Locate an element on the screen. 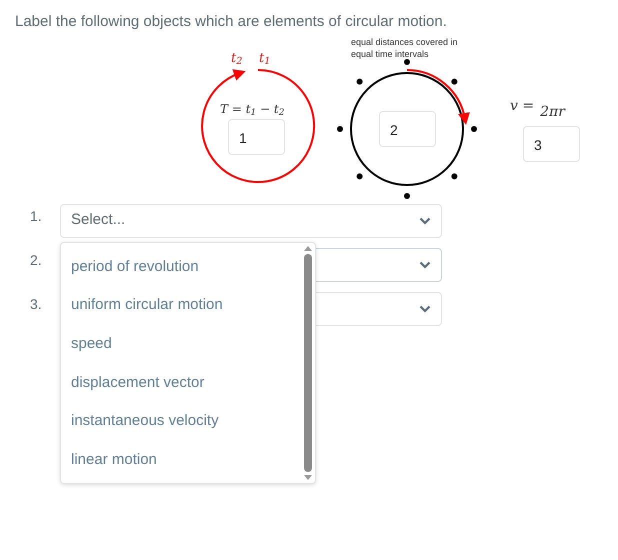  time-label: t$_{1}$ is located at coordinates (264, 59).